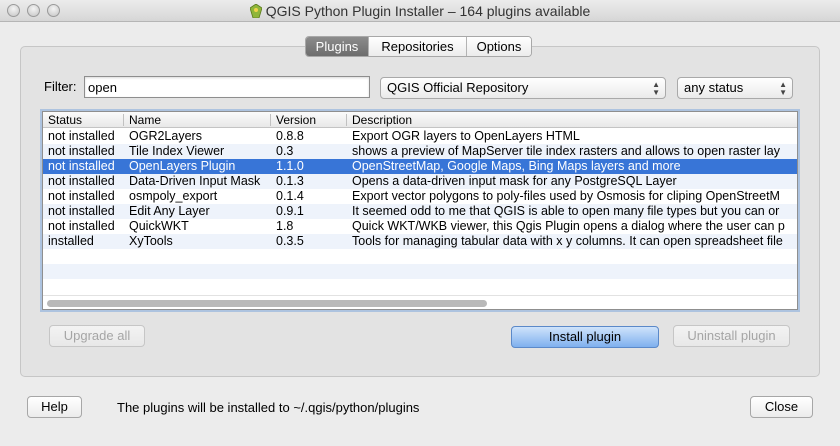  What do you see at coordinates (290, 166) in the screenshot?
I see `cell-version: 1.1.0` at bounding box center [290, 166].